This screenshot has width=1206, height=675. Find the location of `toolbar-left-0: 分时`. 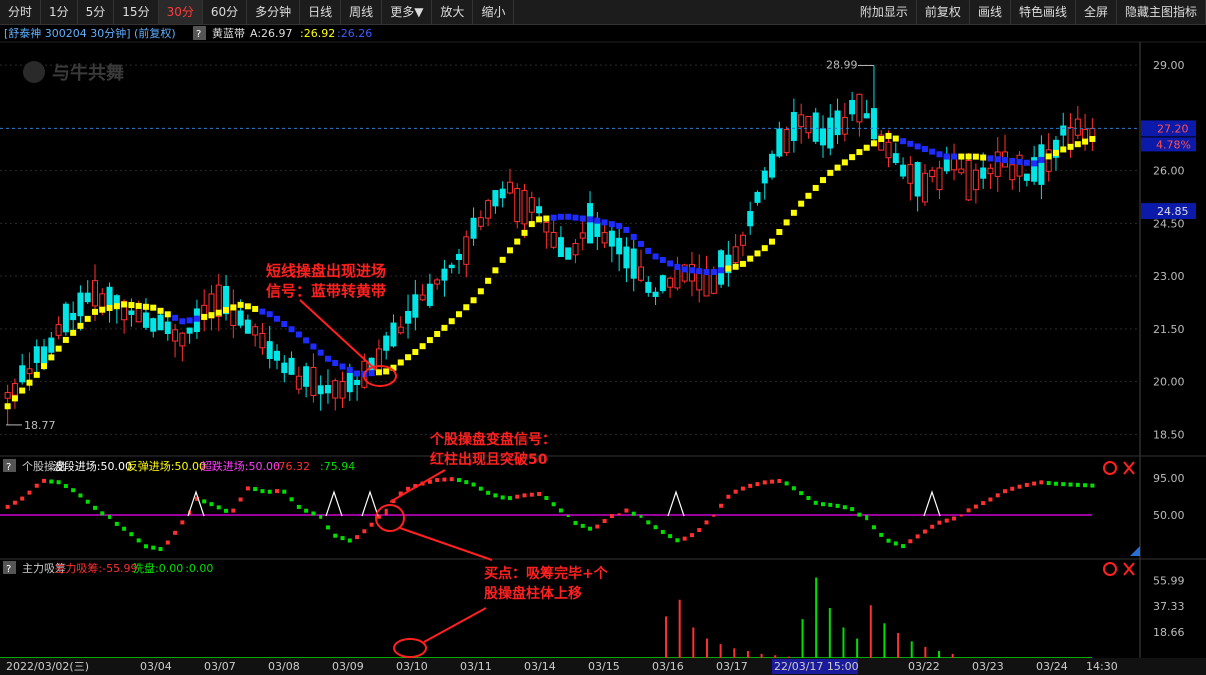

toolbar-left-0: 分时 is located at coordinates (21, 12).